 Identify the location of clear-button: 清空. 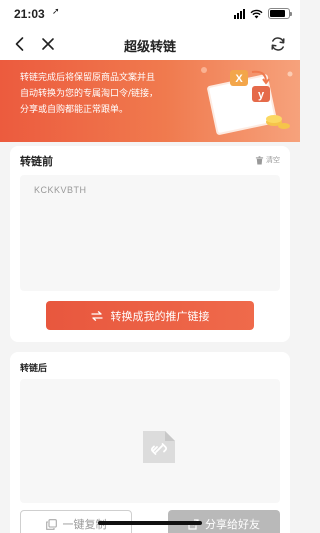
(267, 160).